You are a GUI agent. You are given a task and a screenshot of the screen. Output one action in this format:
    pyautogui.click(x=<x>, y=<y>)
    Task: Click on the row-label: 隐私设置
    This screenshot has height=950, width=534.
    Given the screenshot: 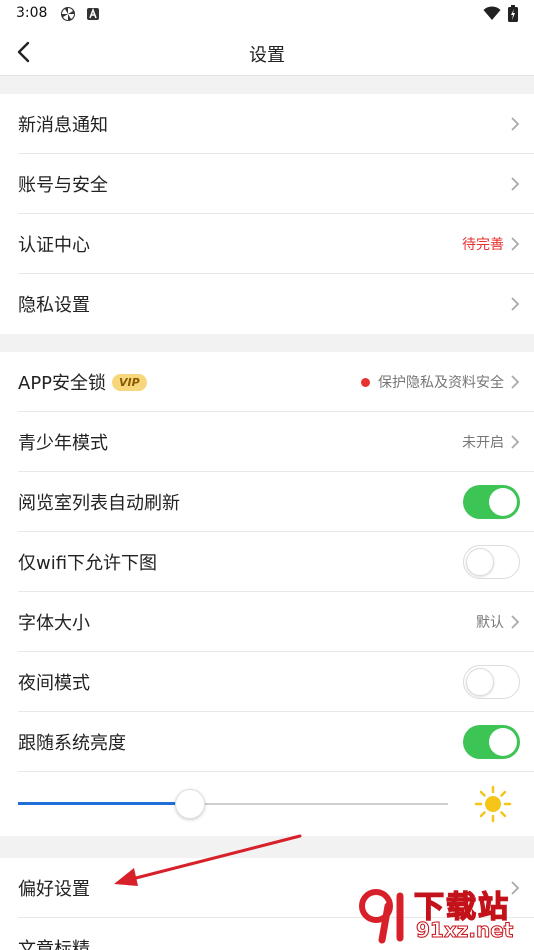 What is the action you would take?
    pyautogui.click(x=54, y=305)
    